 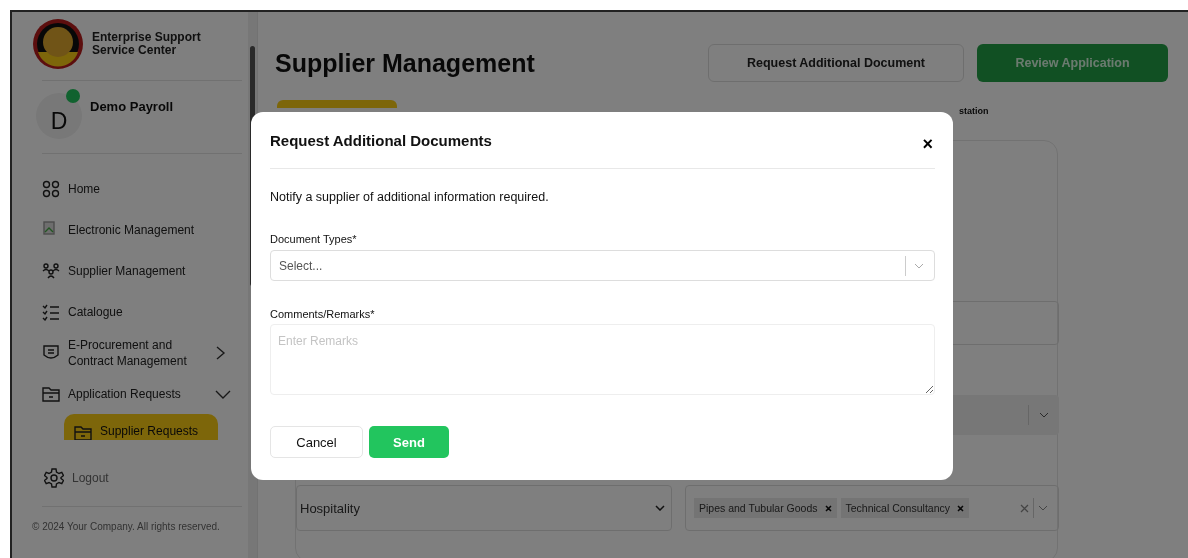 What do you see at coordinates (314, 239) in the screenshot?
I see `field-label: Document Types*` at bounding box center [314, 239].